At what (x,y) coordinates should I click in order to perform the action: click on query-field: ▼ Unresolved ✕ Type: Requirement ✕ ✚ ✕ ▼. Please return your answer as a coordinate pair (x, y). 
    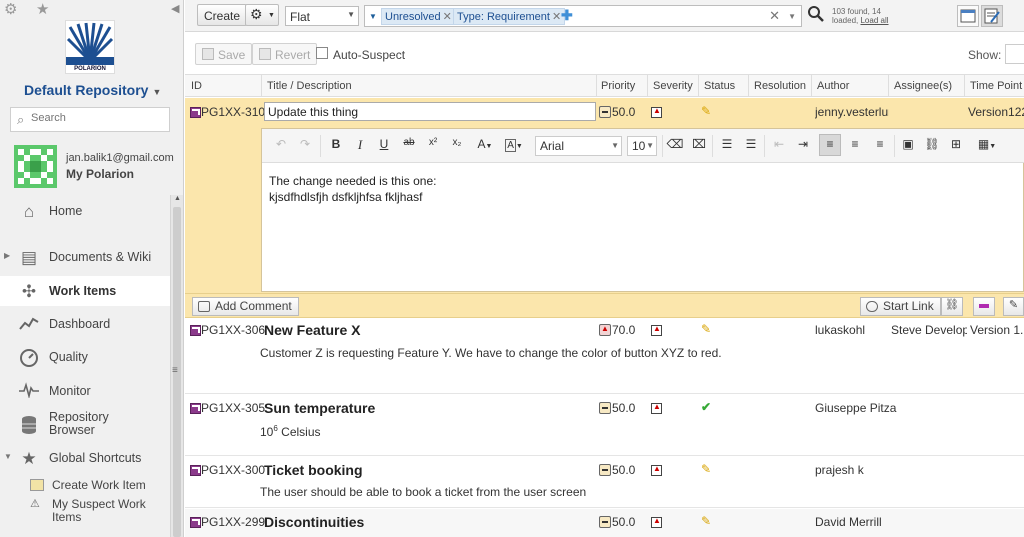
    Looking at the image, I should click on (583, 16).